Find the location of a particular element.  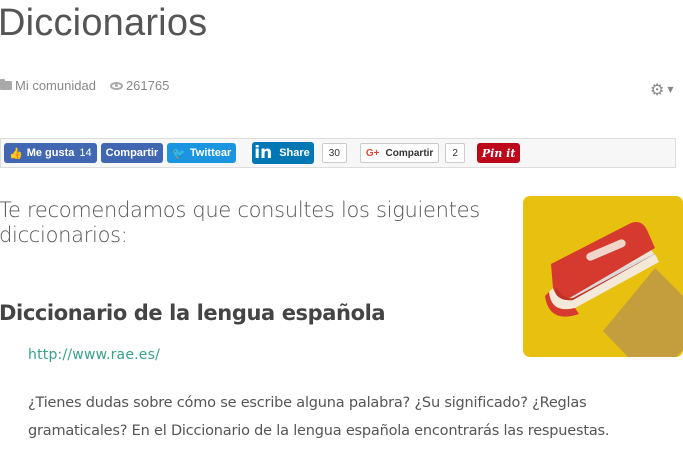

linkedin-share-button: in Share is located at coordinates (283, 153).